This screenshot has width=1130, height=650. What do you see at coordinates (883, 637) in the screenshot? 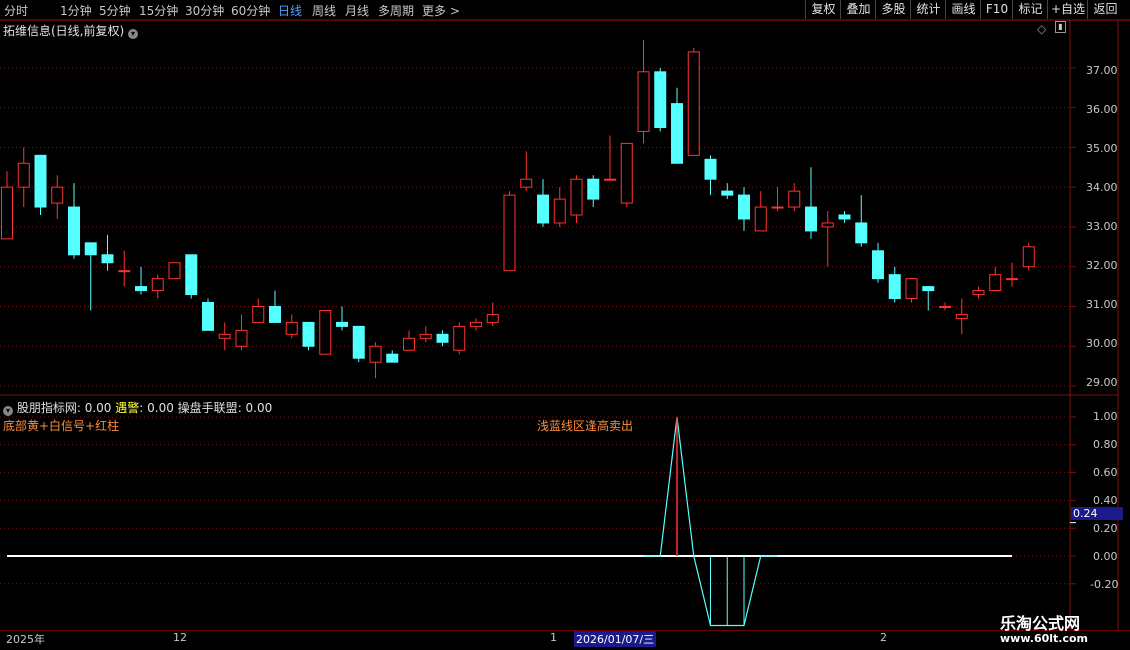
I see `date-label: 2` at bounding box center [883, 637].